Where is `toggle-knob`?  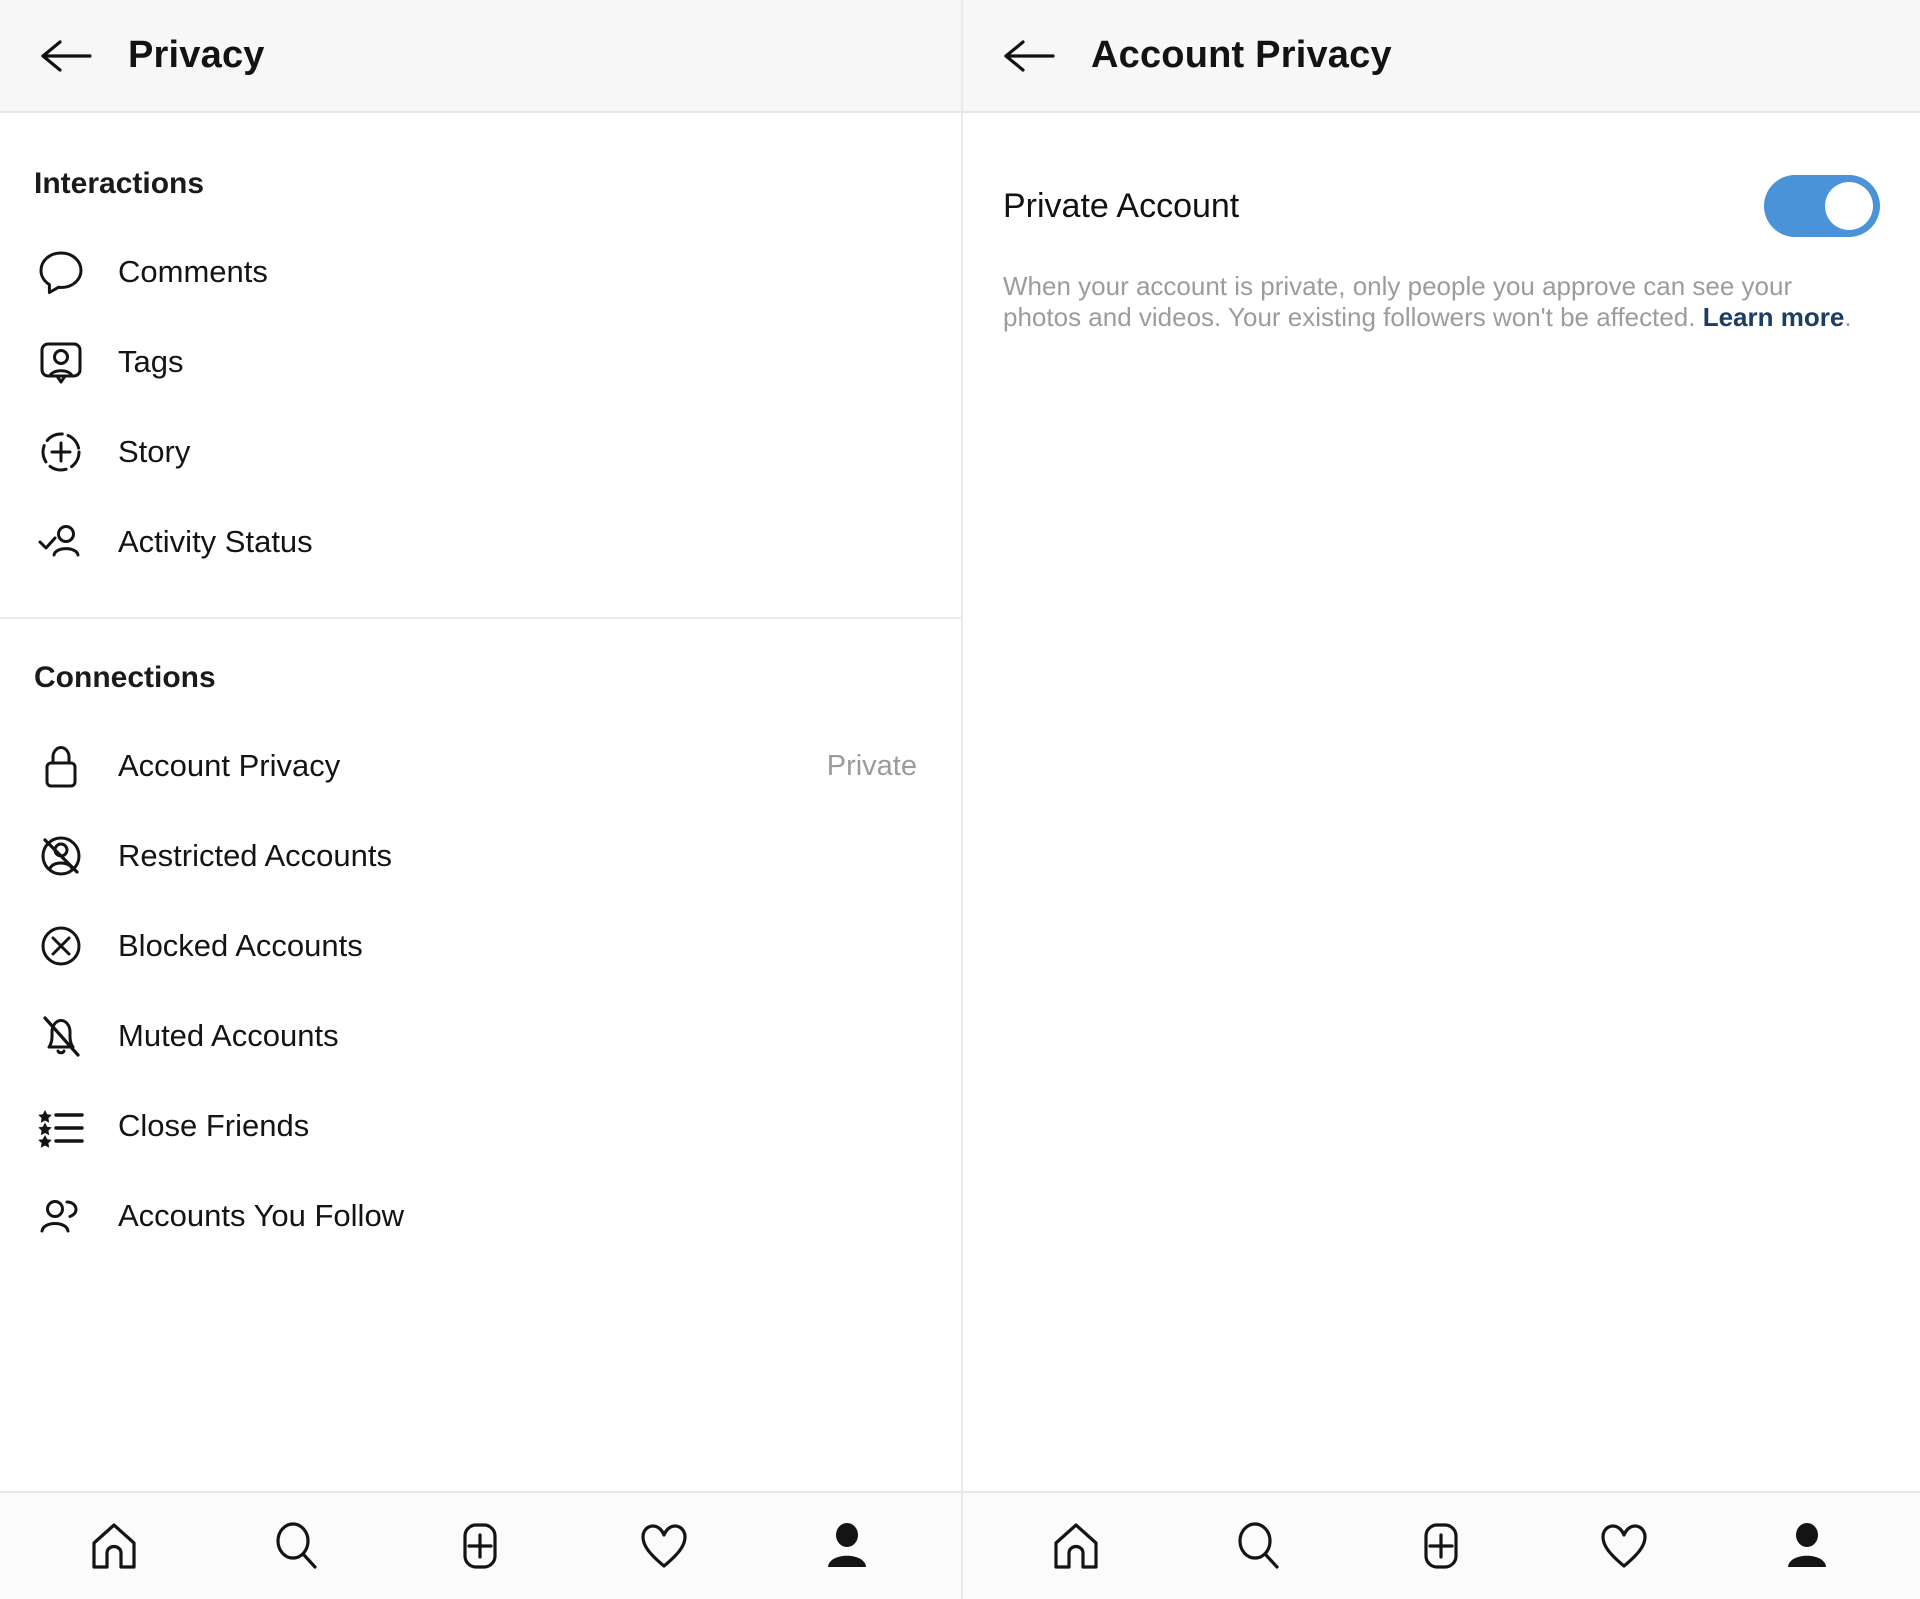 toggle-knob is located at coordinates (1849, 206).